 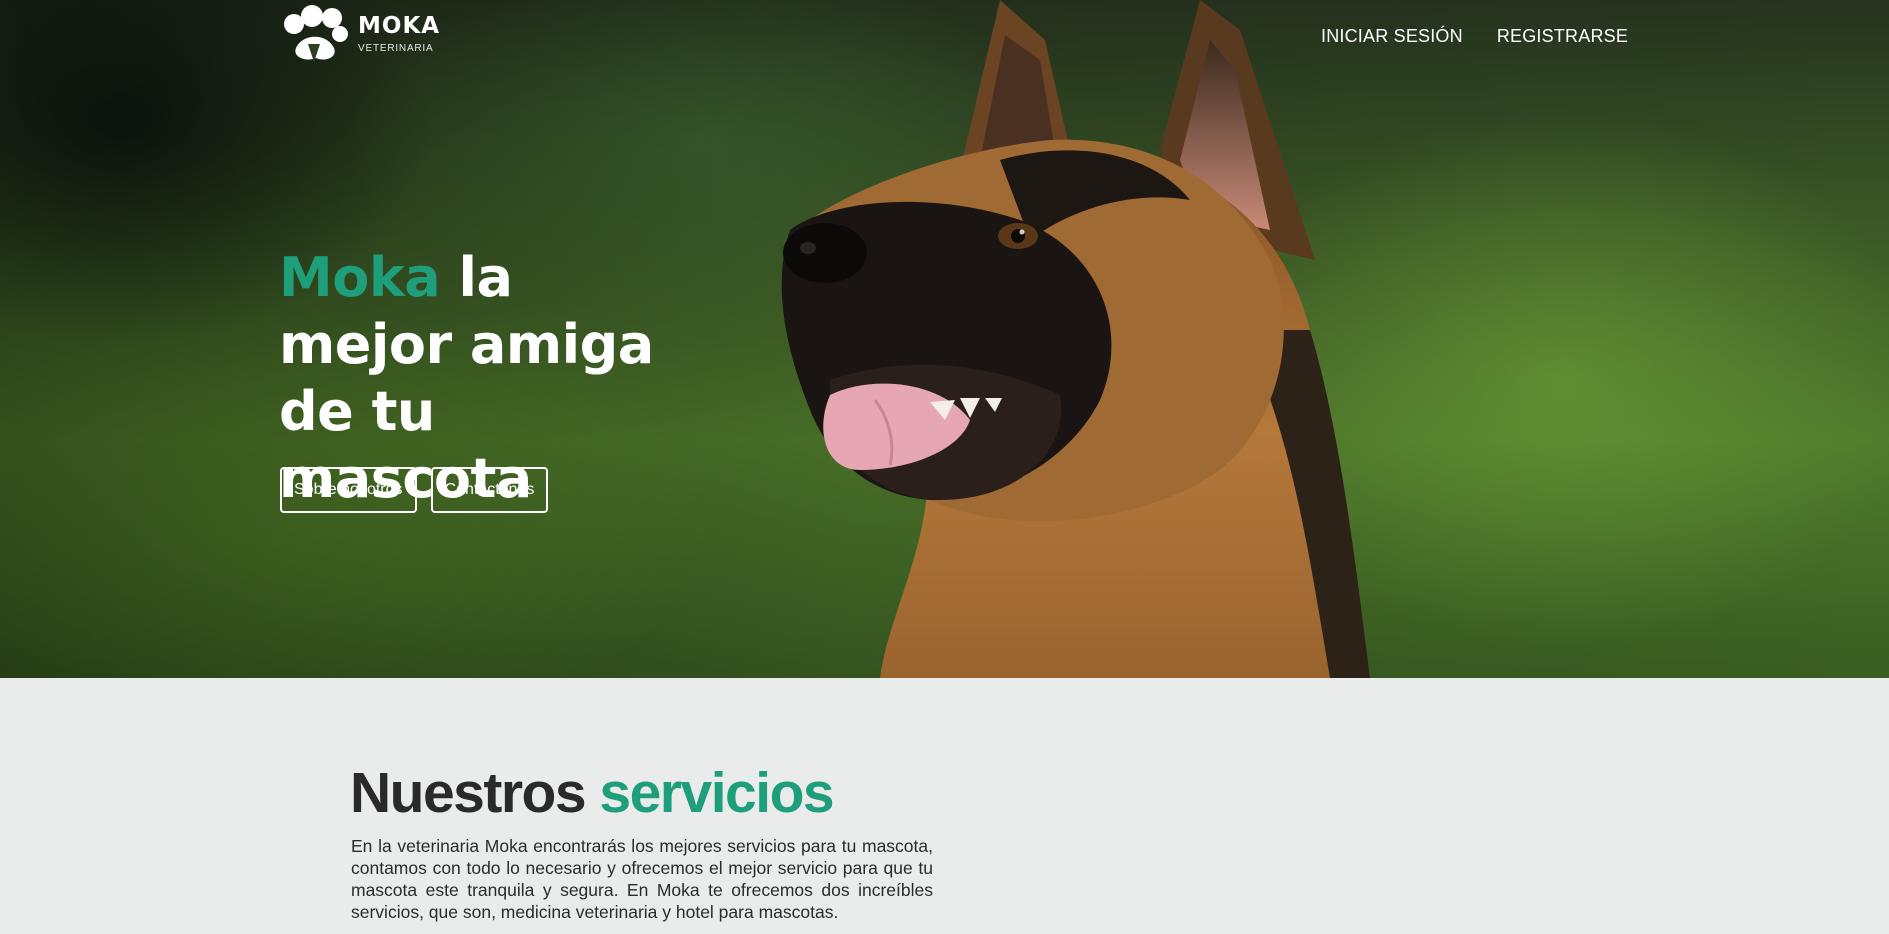 What do you see at coordinates (489, 490) in the screenshot?
I see `contact-us-button: Contáctenos` at bounding box center [489, 490].